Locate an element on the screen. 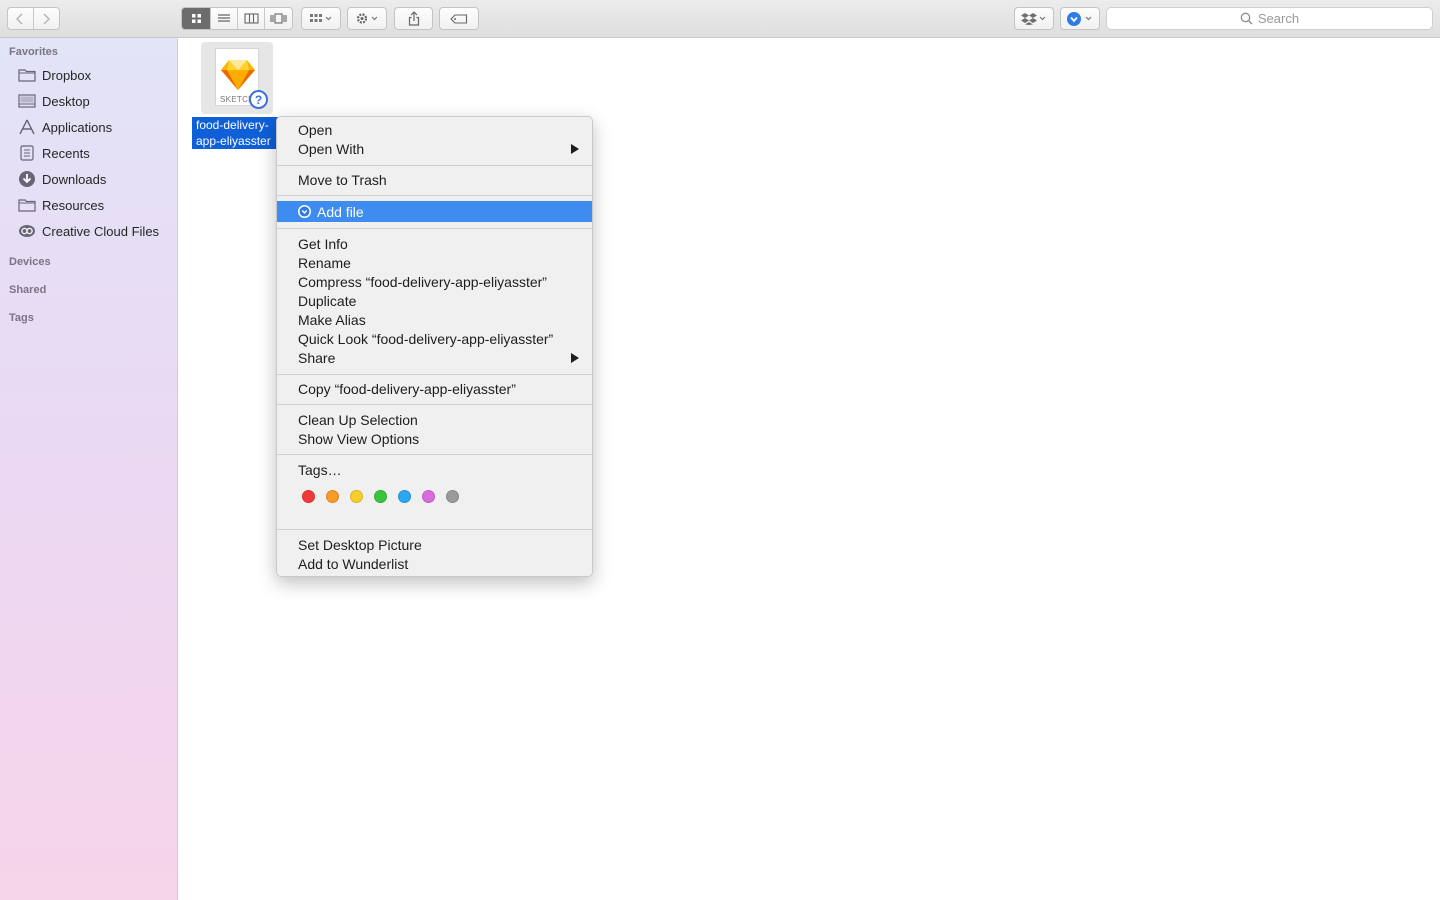 This screenshot has height=900, width=1440. search-placeholder: Search is located at coordinates (1278, 18).